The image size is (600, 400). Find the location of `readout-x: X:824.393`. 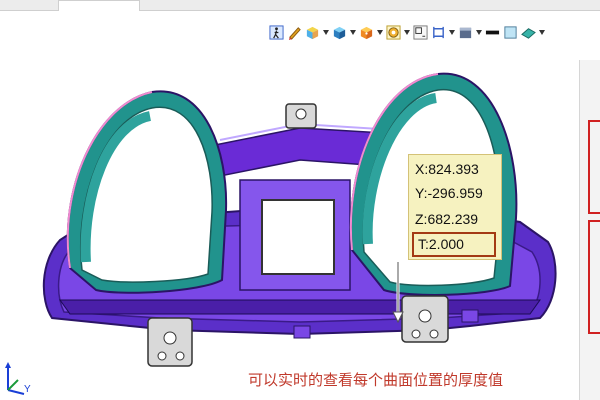

readout-x: X:824.393 is located at coordinates (447, 169).